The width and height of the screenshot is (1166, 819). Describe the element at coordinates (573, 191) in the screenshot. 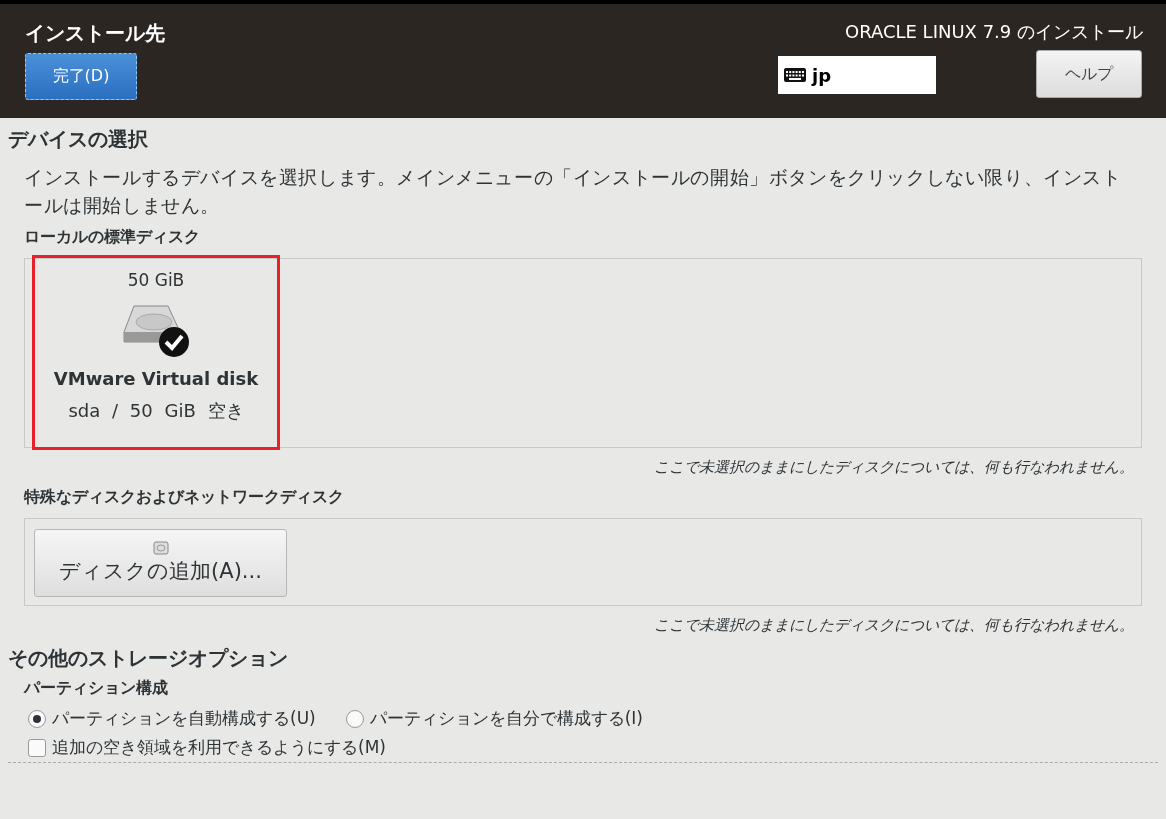

I see `description-text: インストールするデバイスを選択します。メインメニューの「インストールの開始」ボタンをクリックしない限り、インストールは開始しません。` at that location.